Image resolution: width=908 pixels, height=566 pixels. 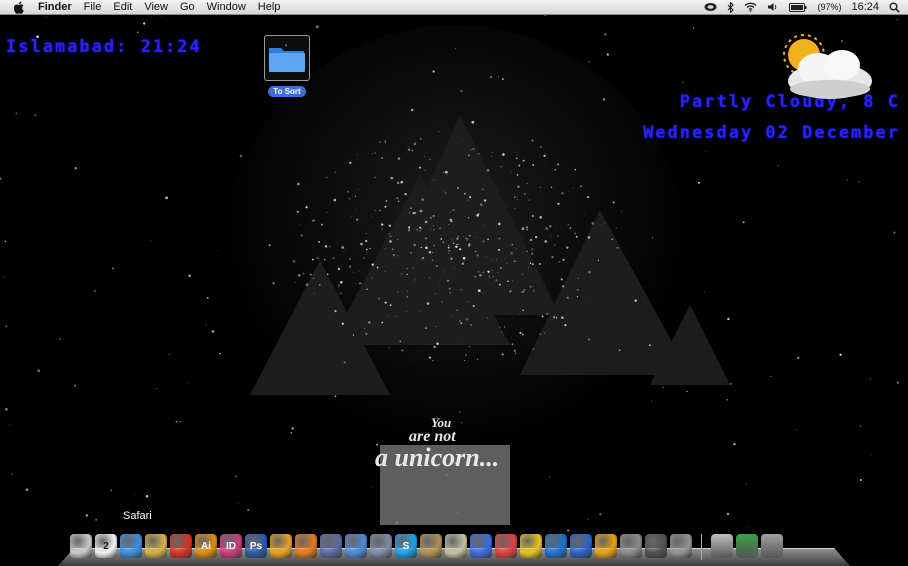 I want to click on game-app-icon, so click(x=506, y=546).